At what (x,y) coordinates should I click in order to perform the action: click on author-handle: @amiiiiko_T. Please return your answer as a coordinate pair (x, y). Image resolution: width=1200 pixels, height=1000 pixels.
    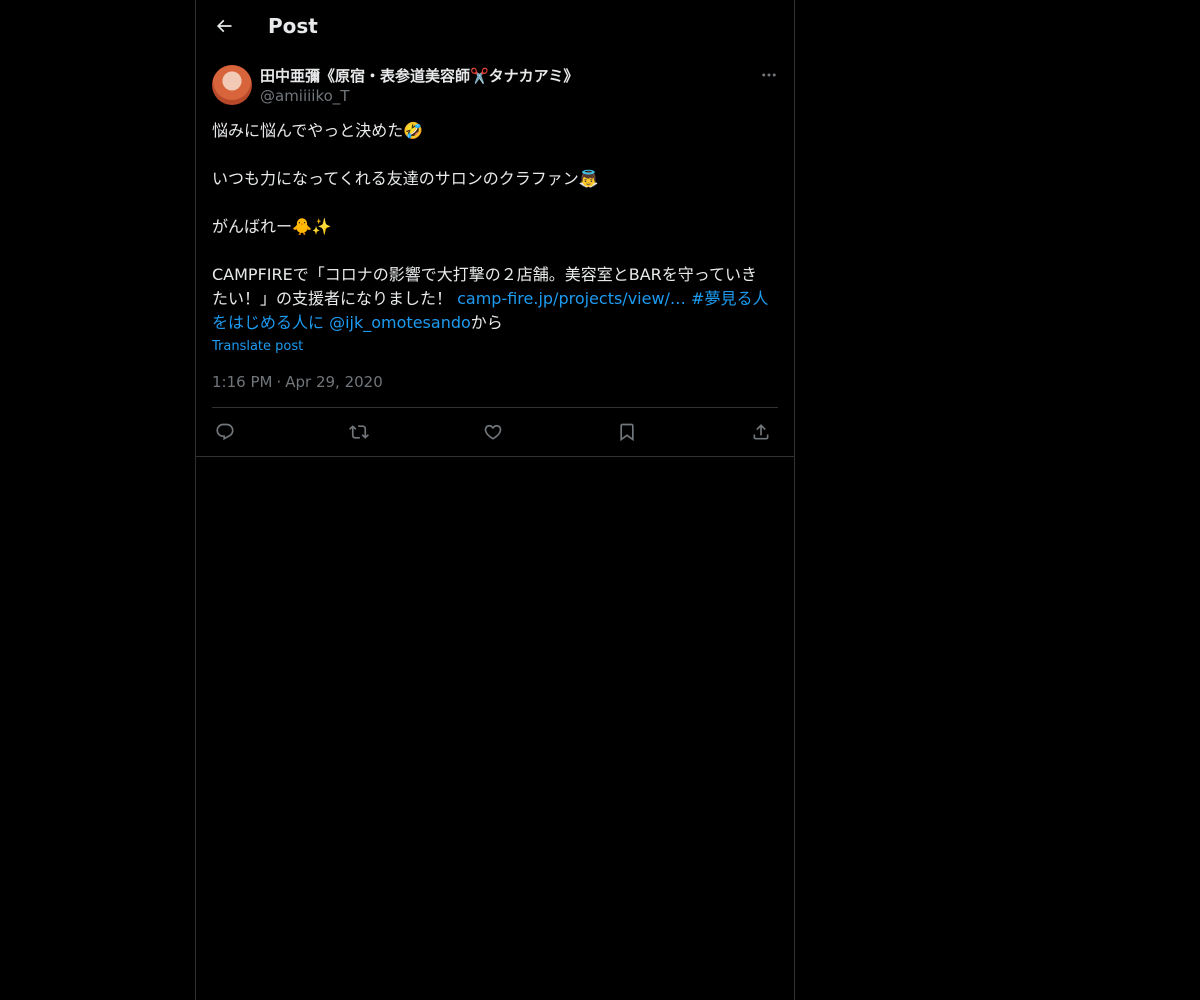
    Looking at the image, I should click on (304, 96).